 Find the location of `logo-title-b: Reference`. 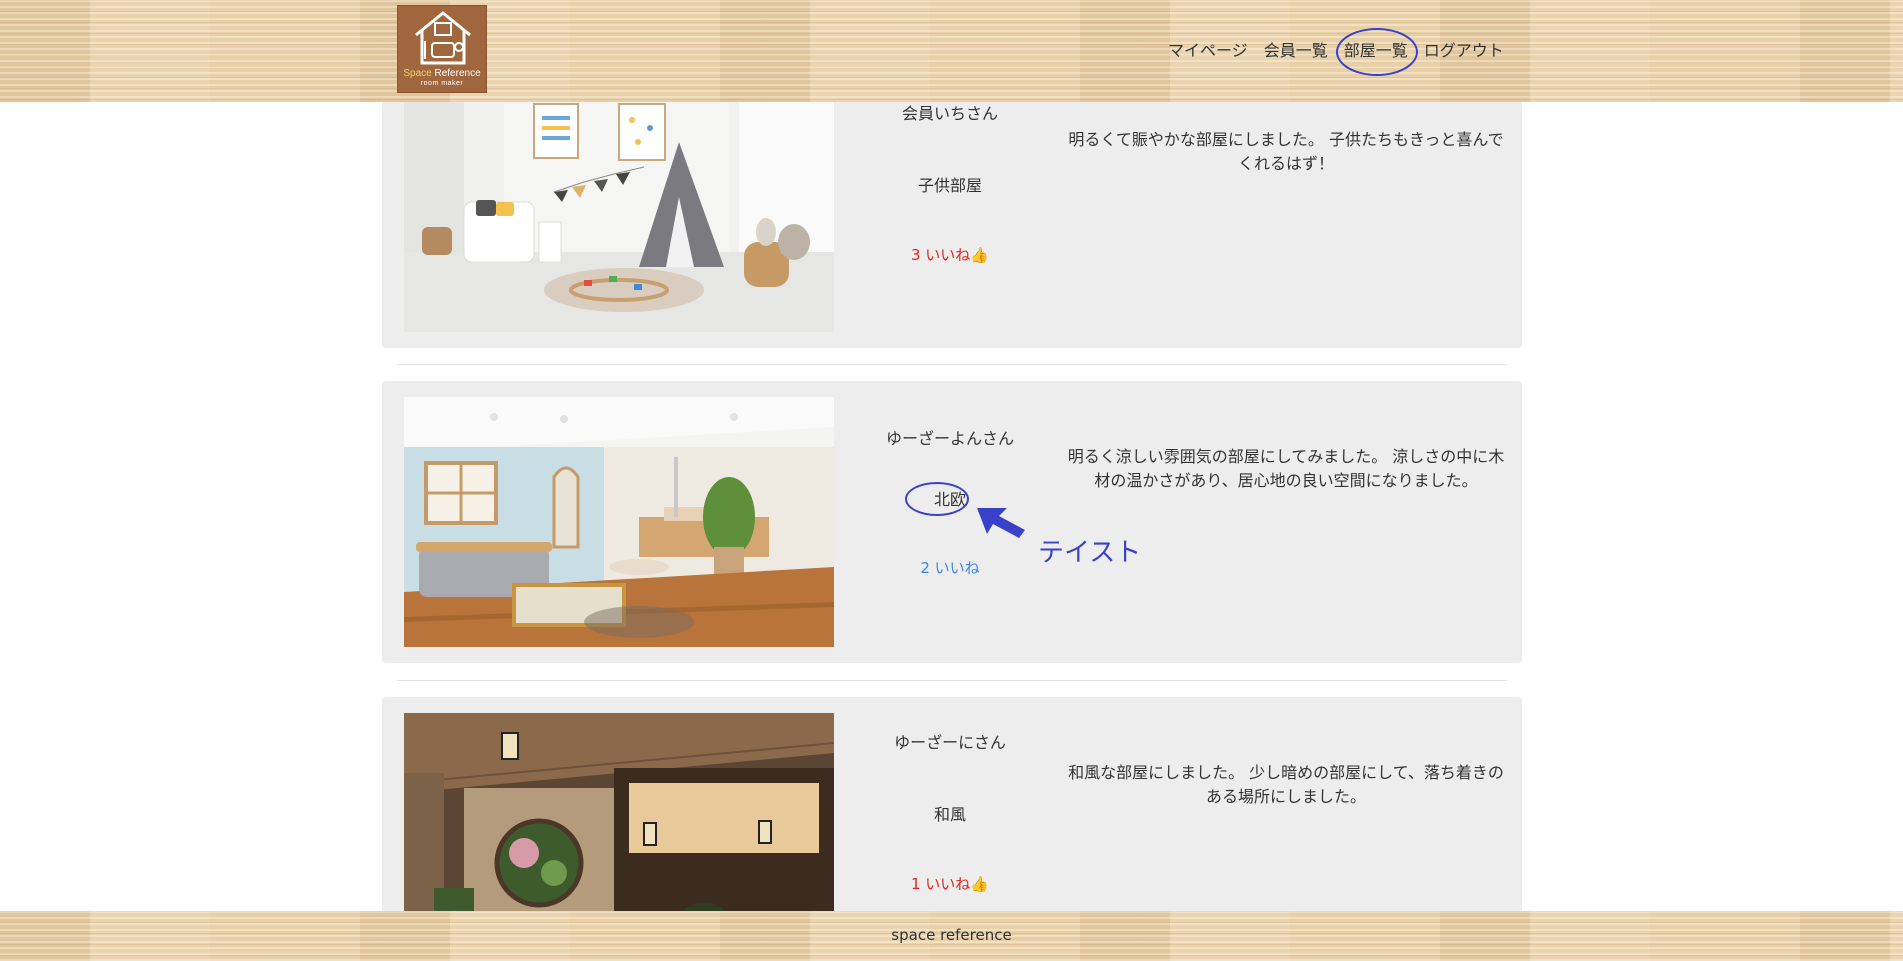

logo-title-b: Reference is located at coordinates (457, 73).